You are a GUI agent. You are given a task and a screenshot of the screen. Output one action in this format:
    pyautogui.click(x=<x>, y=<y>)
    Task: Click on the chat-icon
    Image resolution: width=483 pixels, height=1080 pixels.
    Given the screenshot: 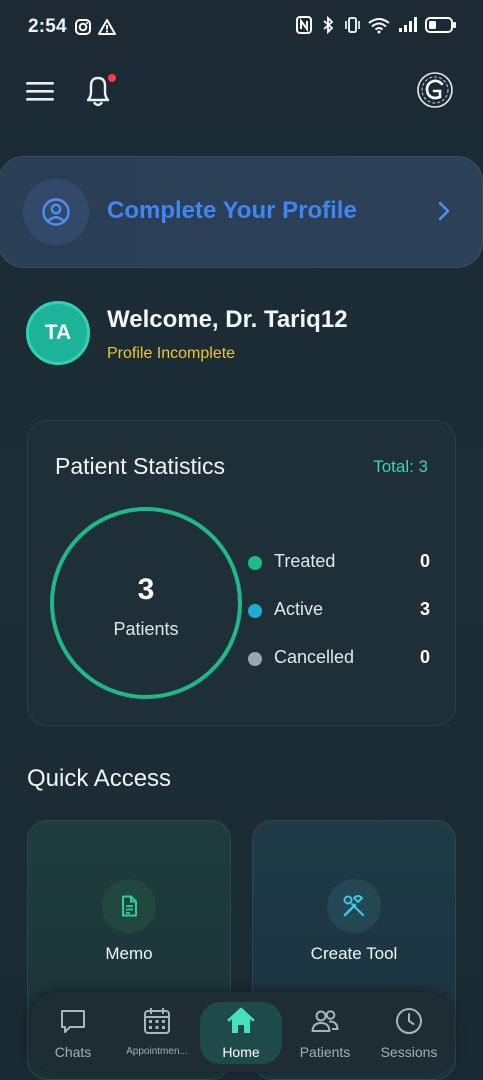 What is the action you would take?
    pyautogui.click(x=73, y=1021)
    